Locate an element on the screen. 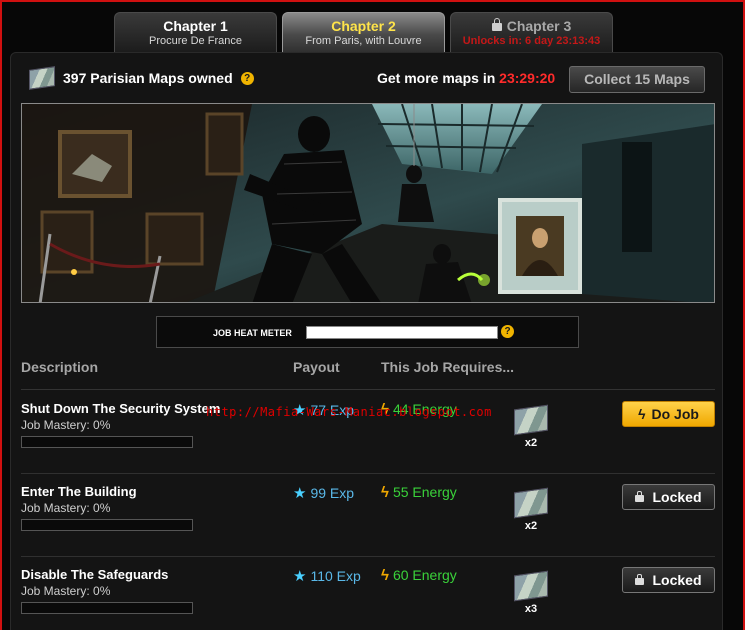  job-energy-cost: ϟ 55 Energy is located at coordinates (419, 492).